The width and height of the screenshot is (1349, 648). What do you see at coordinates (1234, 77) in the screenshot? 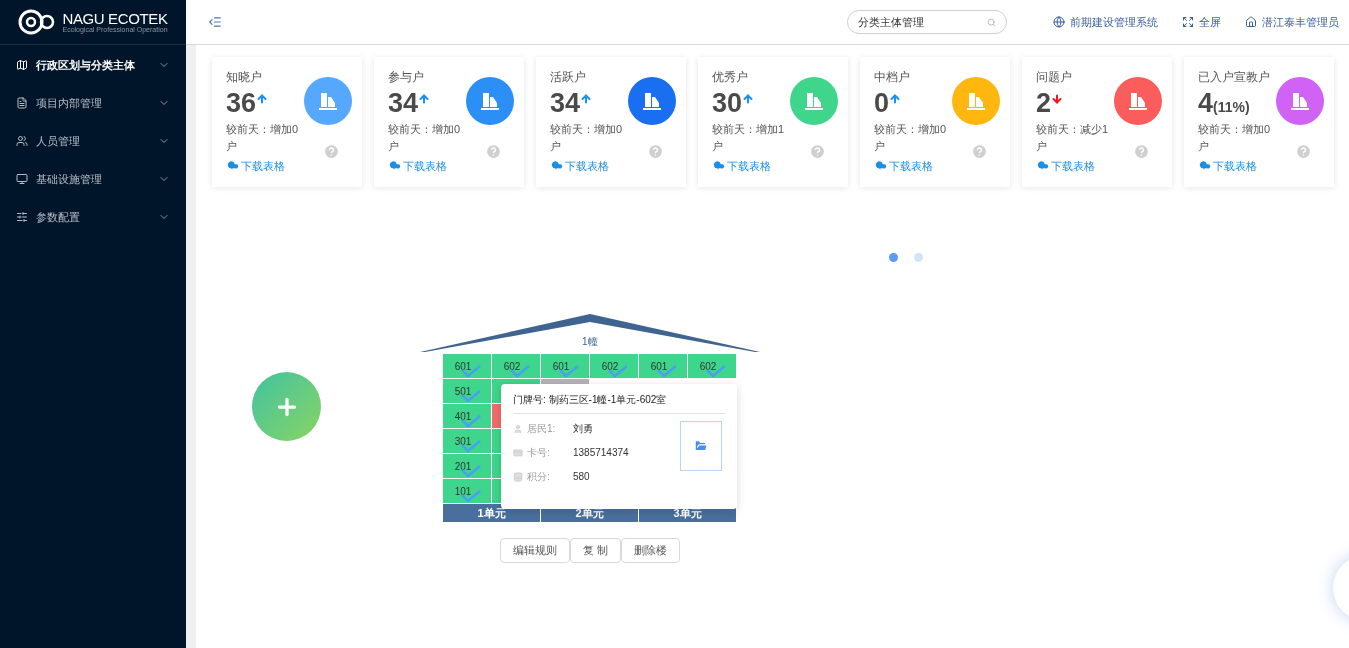
I see `stat-title: 已入户宣教户` at bounding box center [1234, 77].